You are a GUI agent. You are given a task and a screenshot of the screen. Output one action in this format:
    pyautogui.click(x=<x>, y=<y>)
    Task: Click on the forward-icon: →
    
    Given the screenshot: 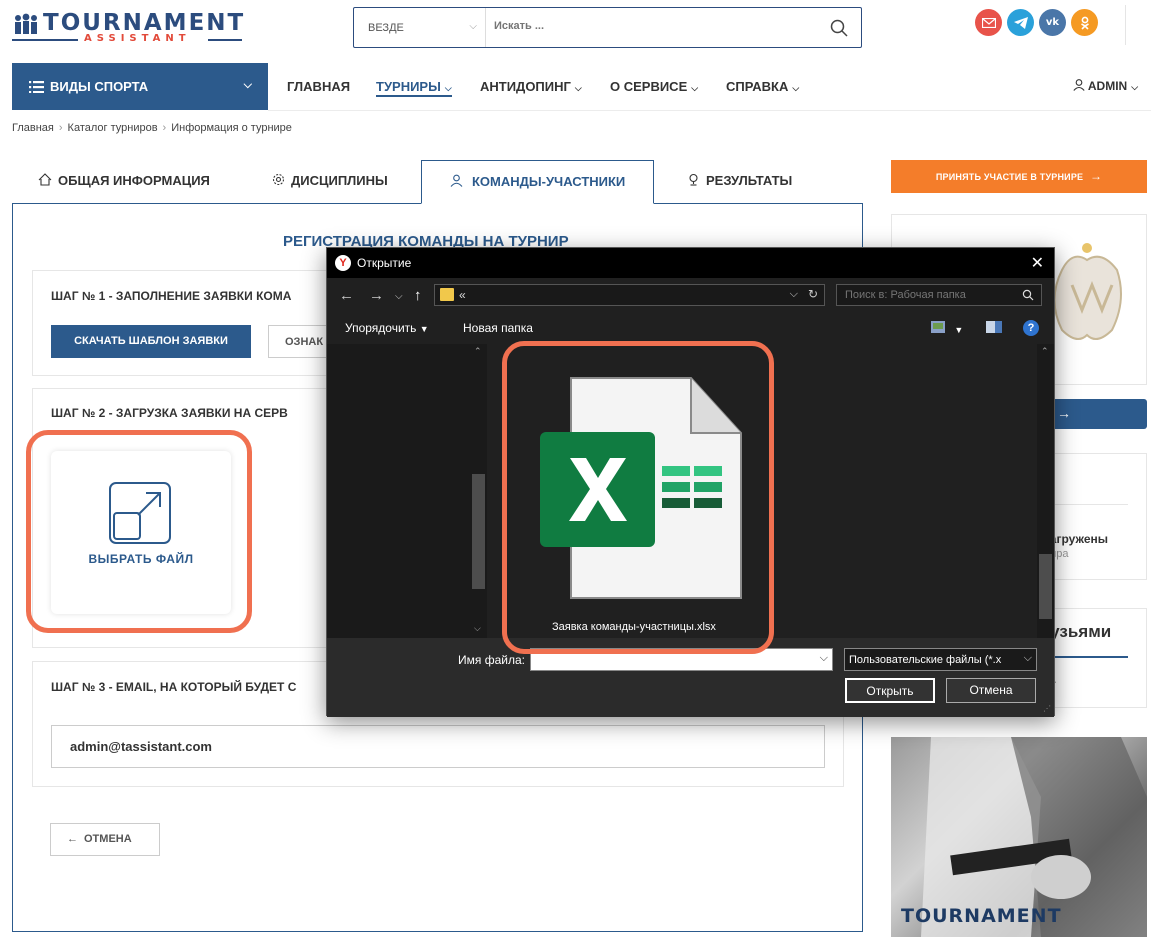 What is the action you would take?
    pyautogui.click(x=376, y=295)
    